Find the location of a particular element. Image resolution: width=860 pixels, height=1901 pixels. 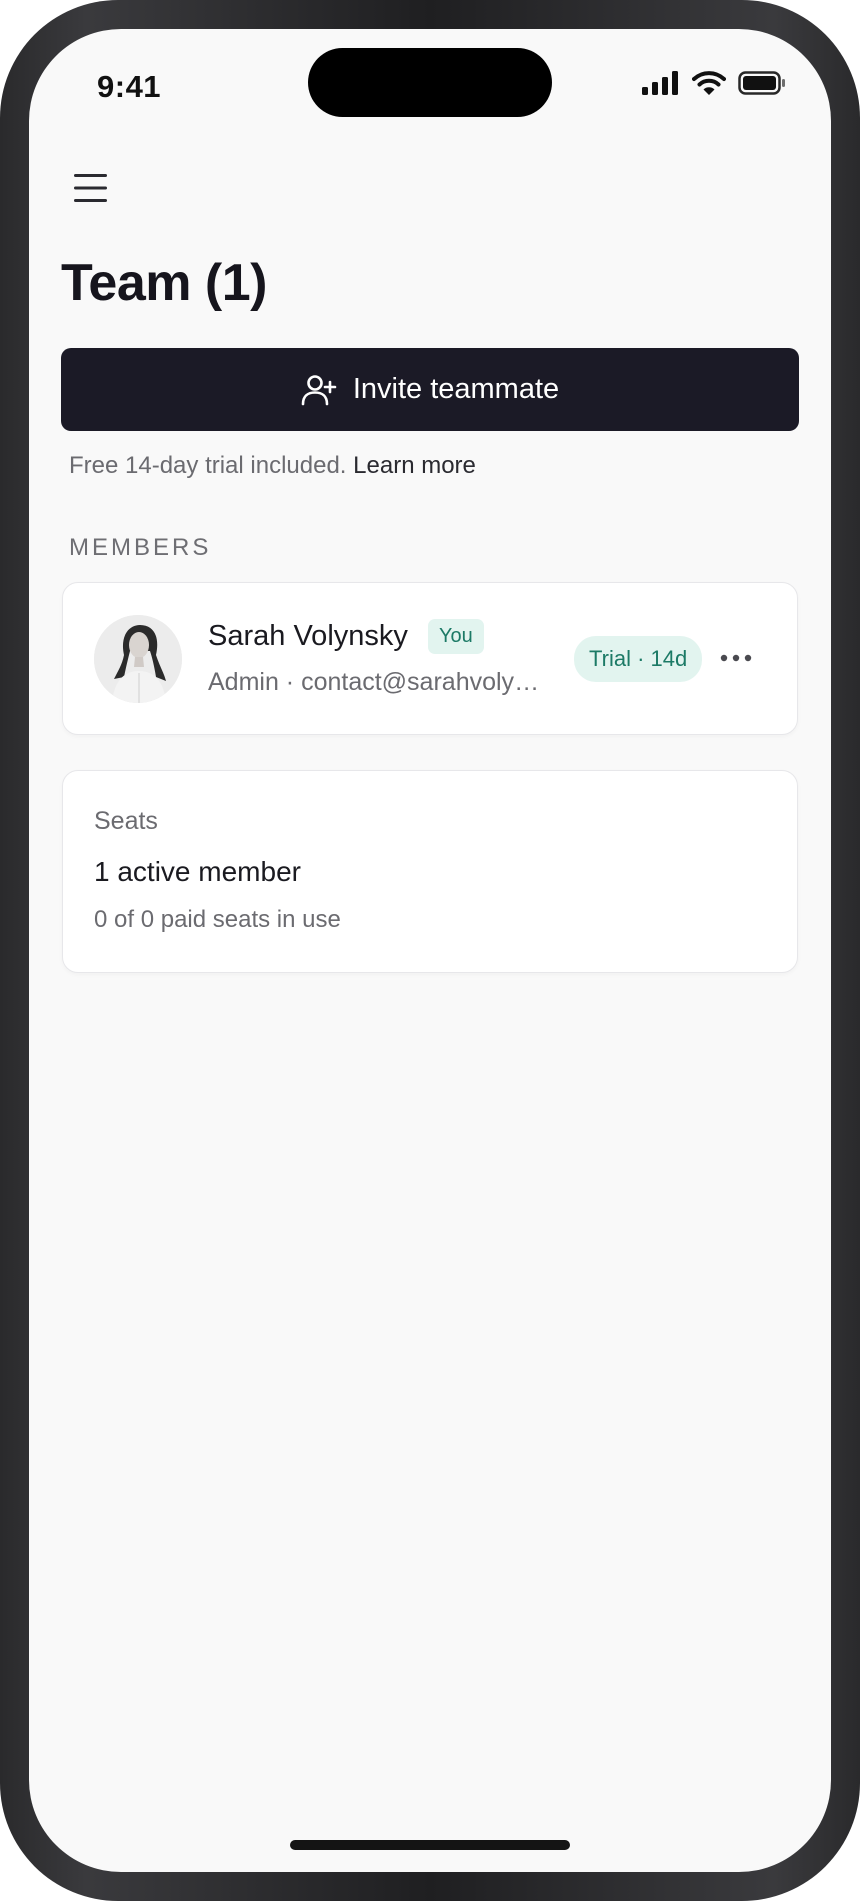

signal-icon is located at coordinates (660, 83).